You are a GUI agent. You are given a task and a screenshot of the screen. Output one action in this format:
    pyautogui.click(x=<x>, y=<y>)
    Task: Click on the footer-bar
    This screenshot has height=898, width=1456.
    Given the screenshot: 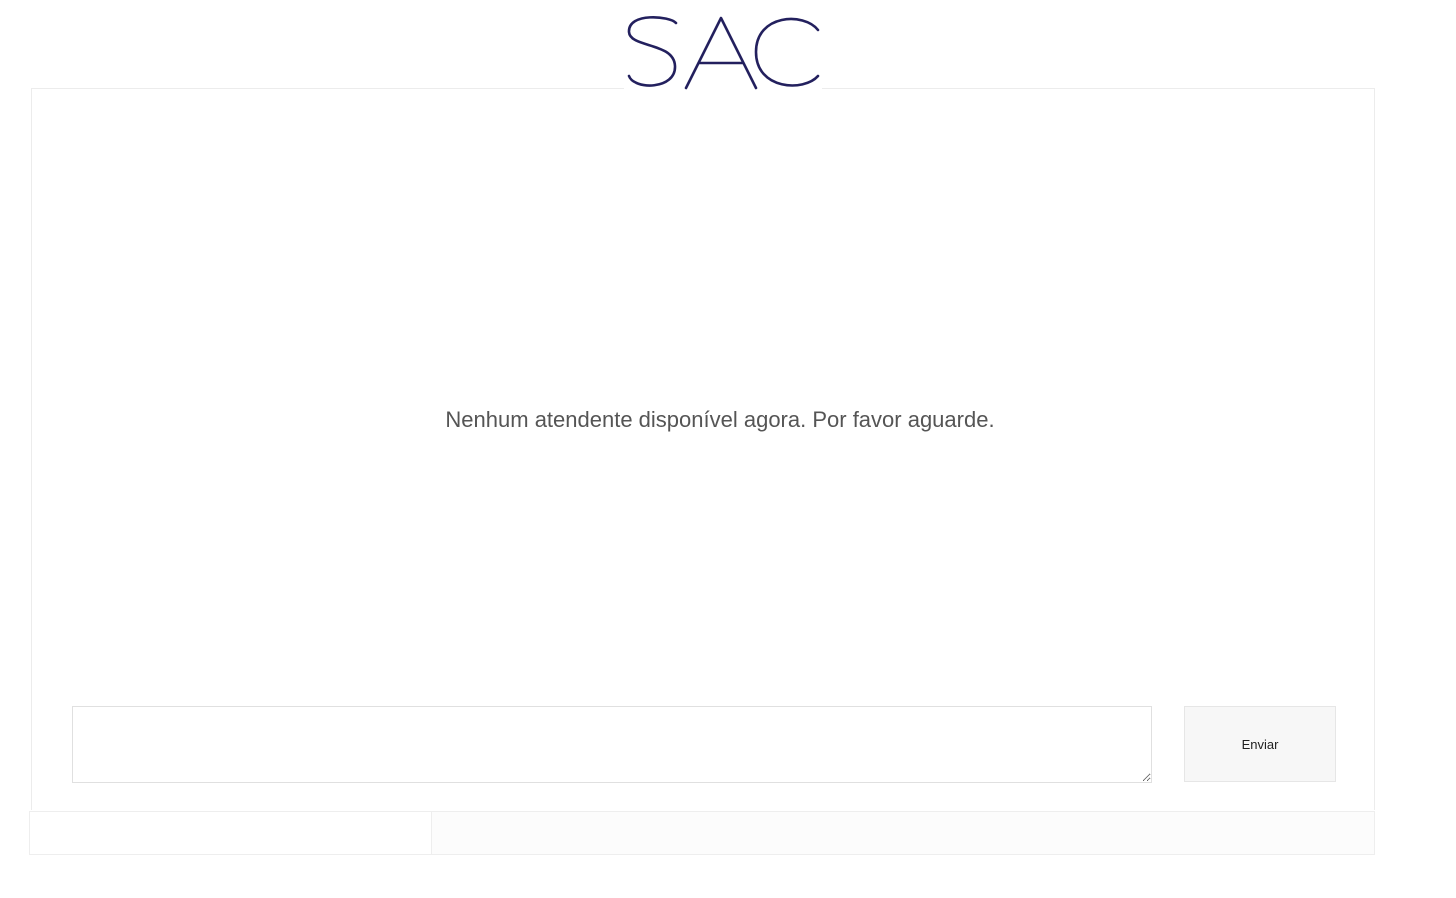 What is the action you would take?
    pyautogui.click(x=702, y=833)
    